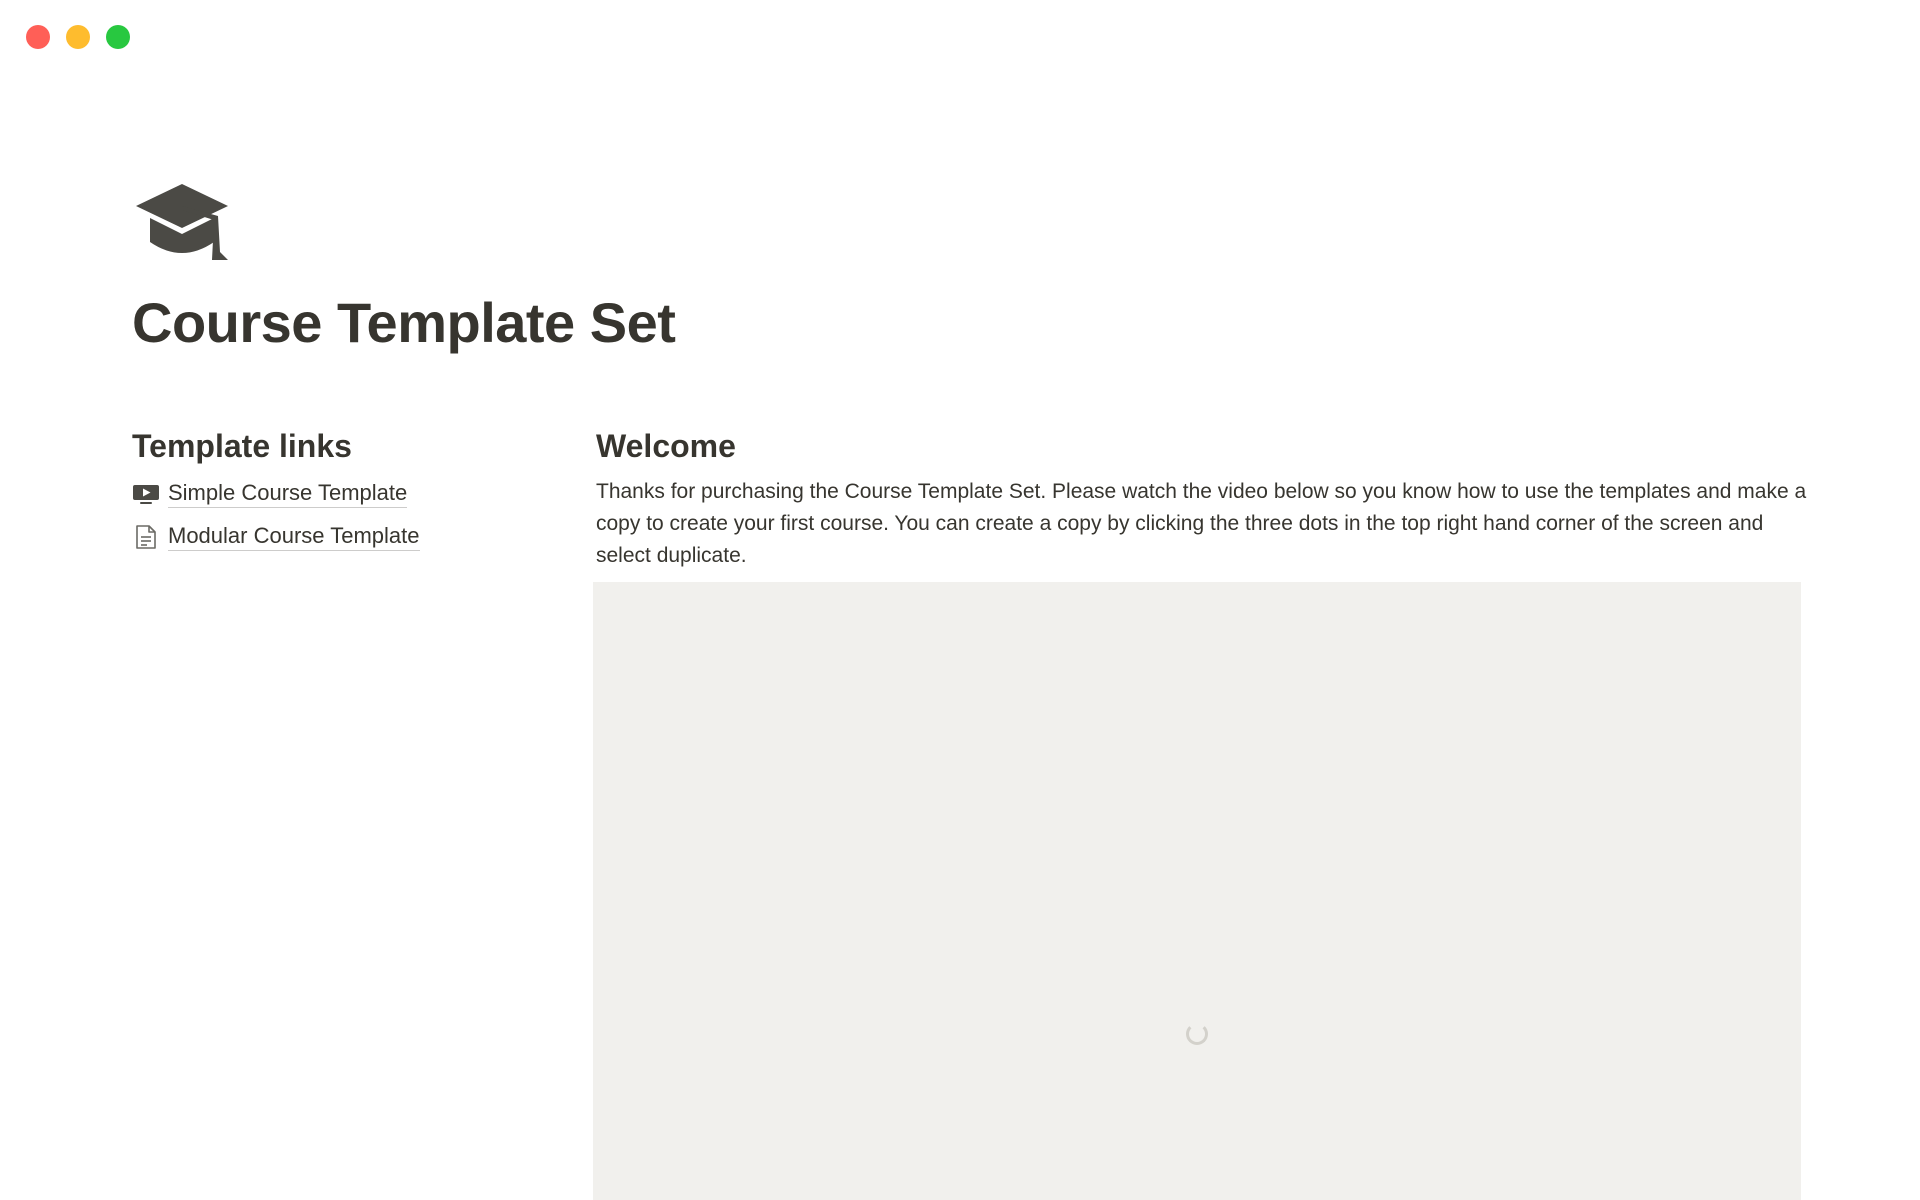  I want to click on video-page-icon, so click(146, 494).